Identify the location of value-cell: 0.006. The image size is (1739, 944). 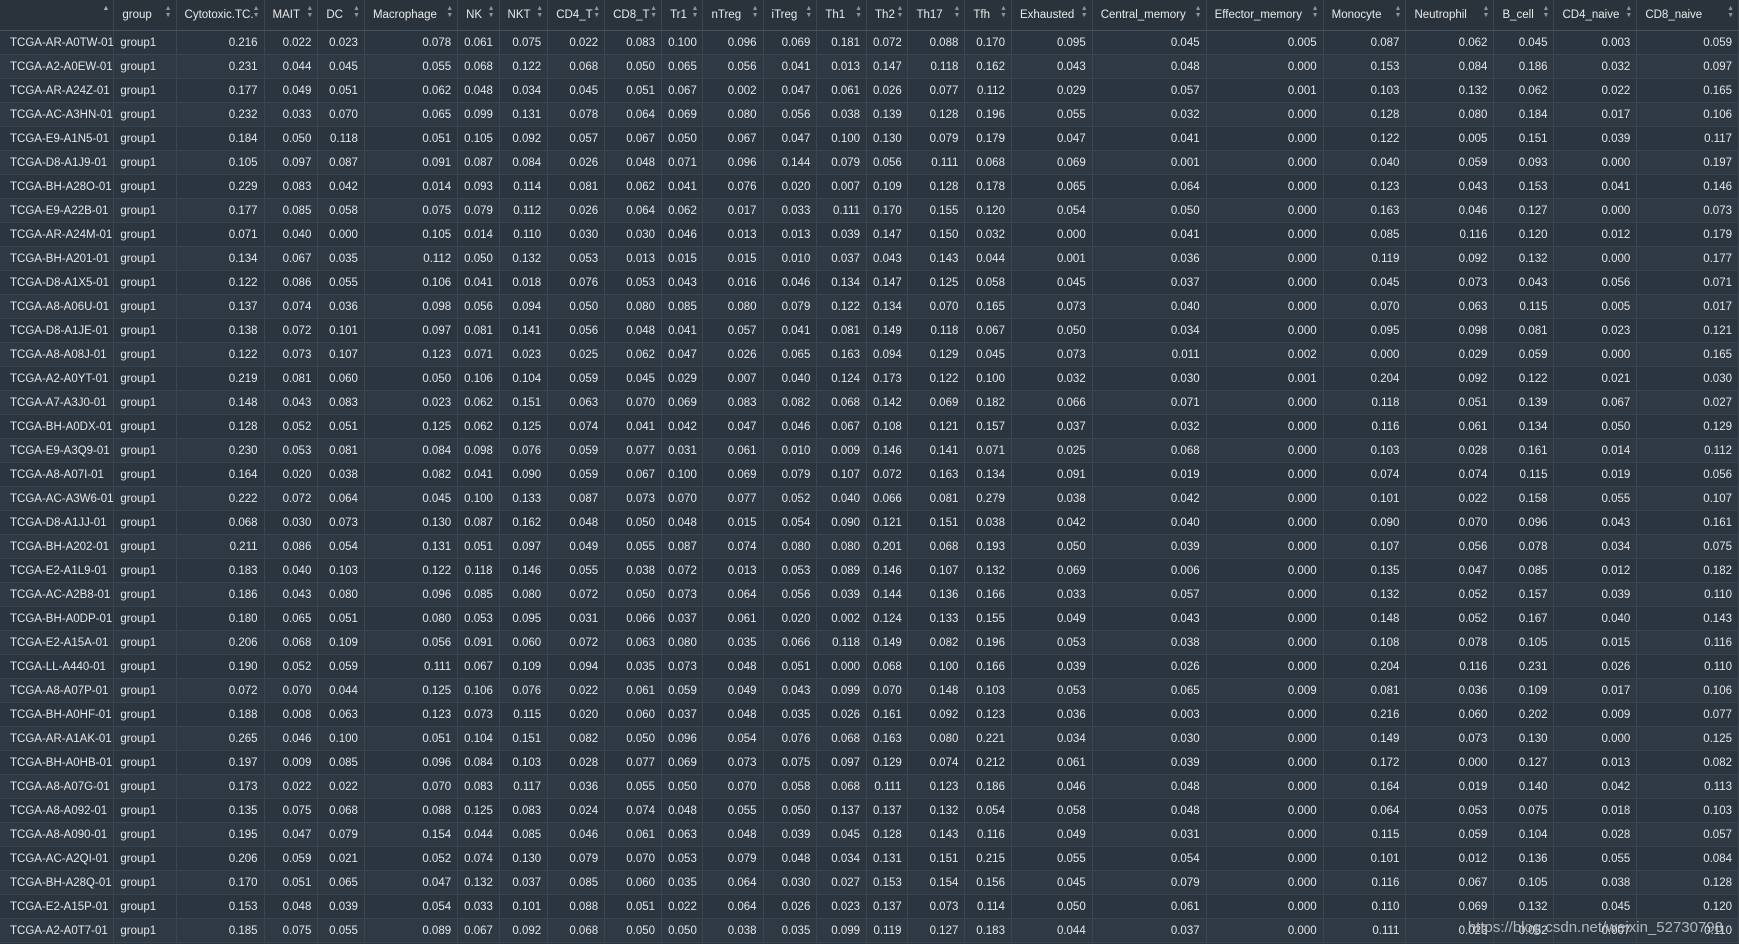
(1149, 570).